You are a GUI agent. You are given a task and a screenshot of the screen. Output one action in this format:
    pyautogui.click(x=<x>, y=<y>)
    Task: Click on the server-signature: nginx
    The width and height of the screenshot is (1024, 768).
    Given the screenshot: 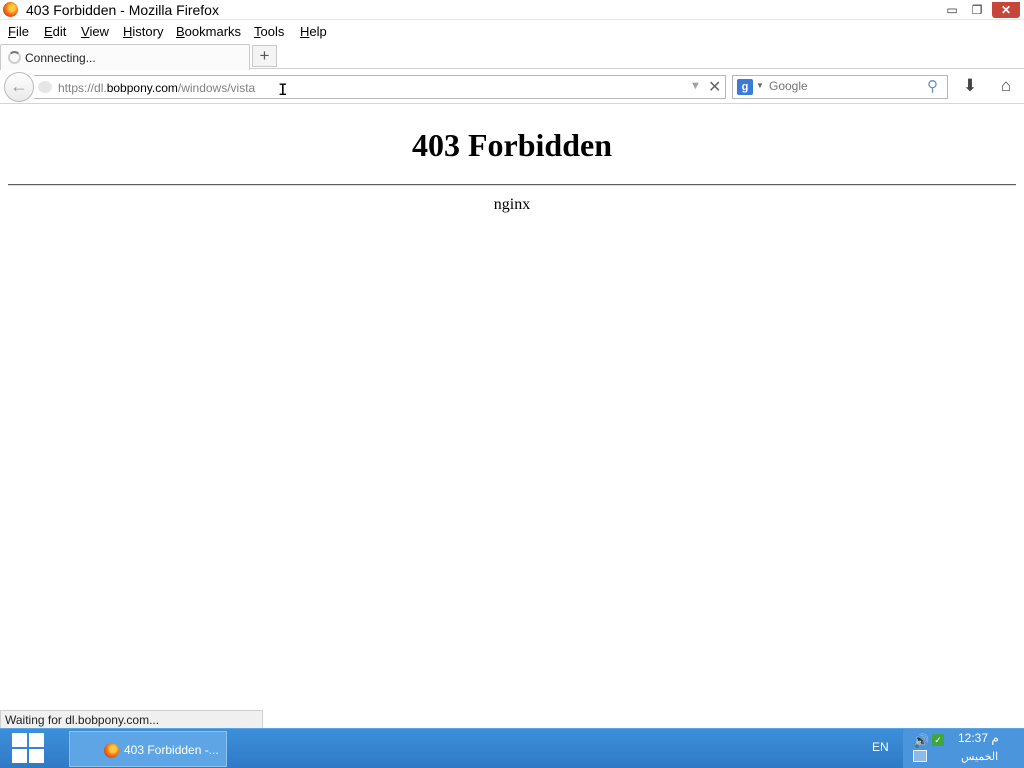 What is the action you would take?
    pyautogui.click(x=512, y=204)
    